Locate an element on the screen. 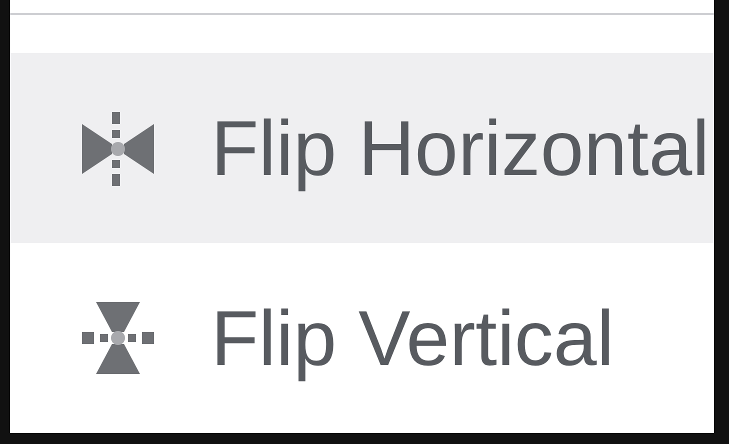  flip-horizontal-icon is located at coordinates (118, 148).